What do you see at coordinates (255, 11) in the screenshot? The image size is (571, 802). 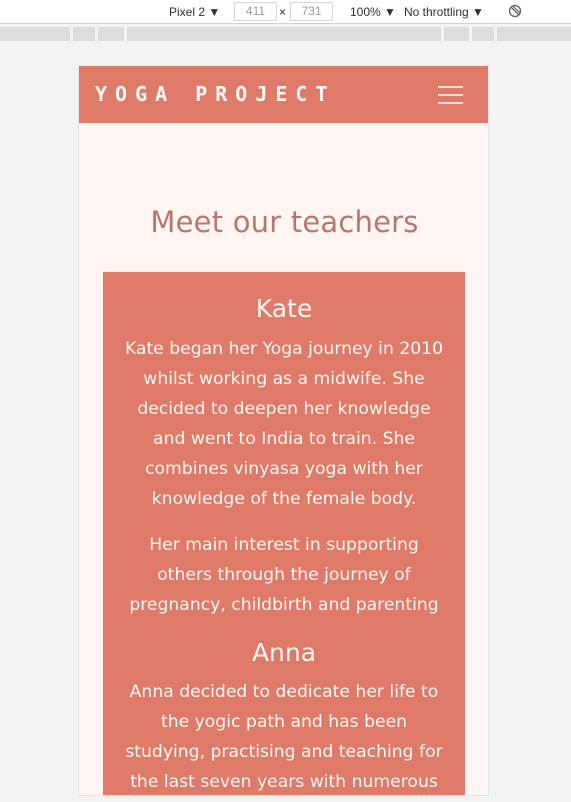 I see `viewport-width-input: 411` at bounding box center [255, 11].